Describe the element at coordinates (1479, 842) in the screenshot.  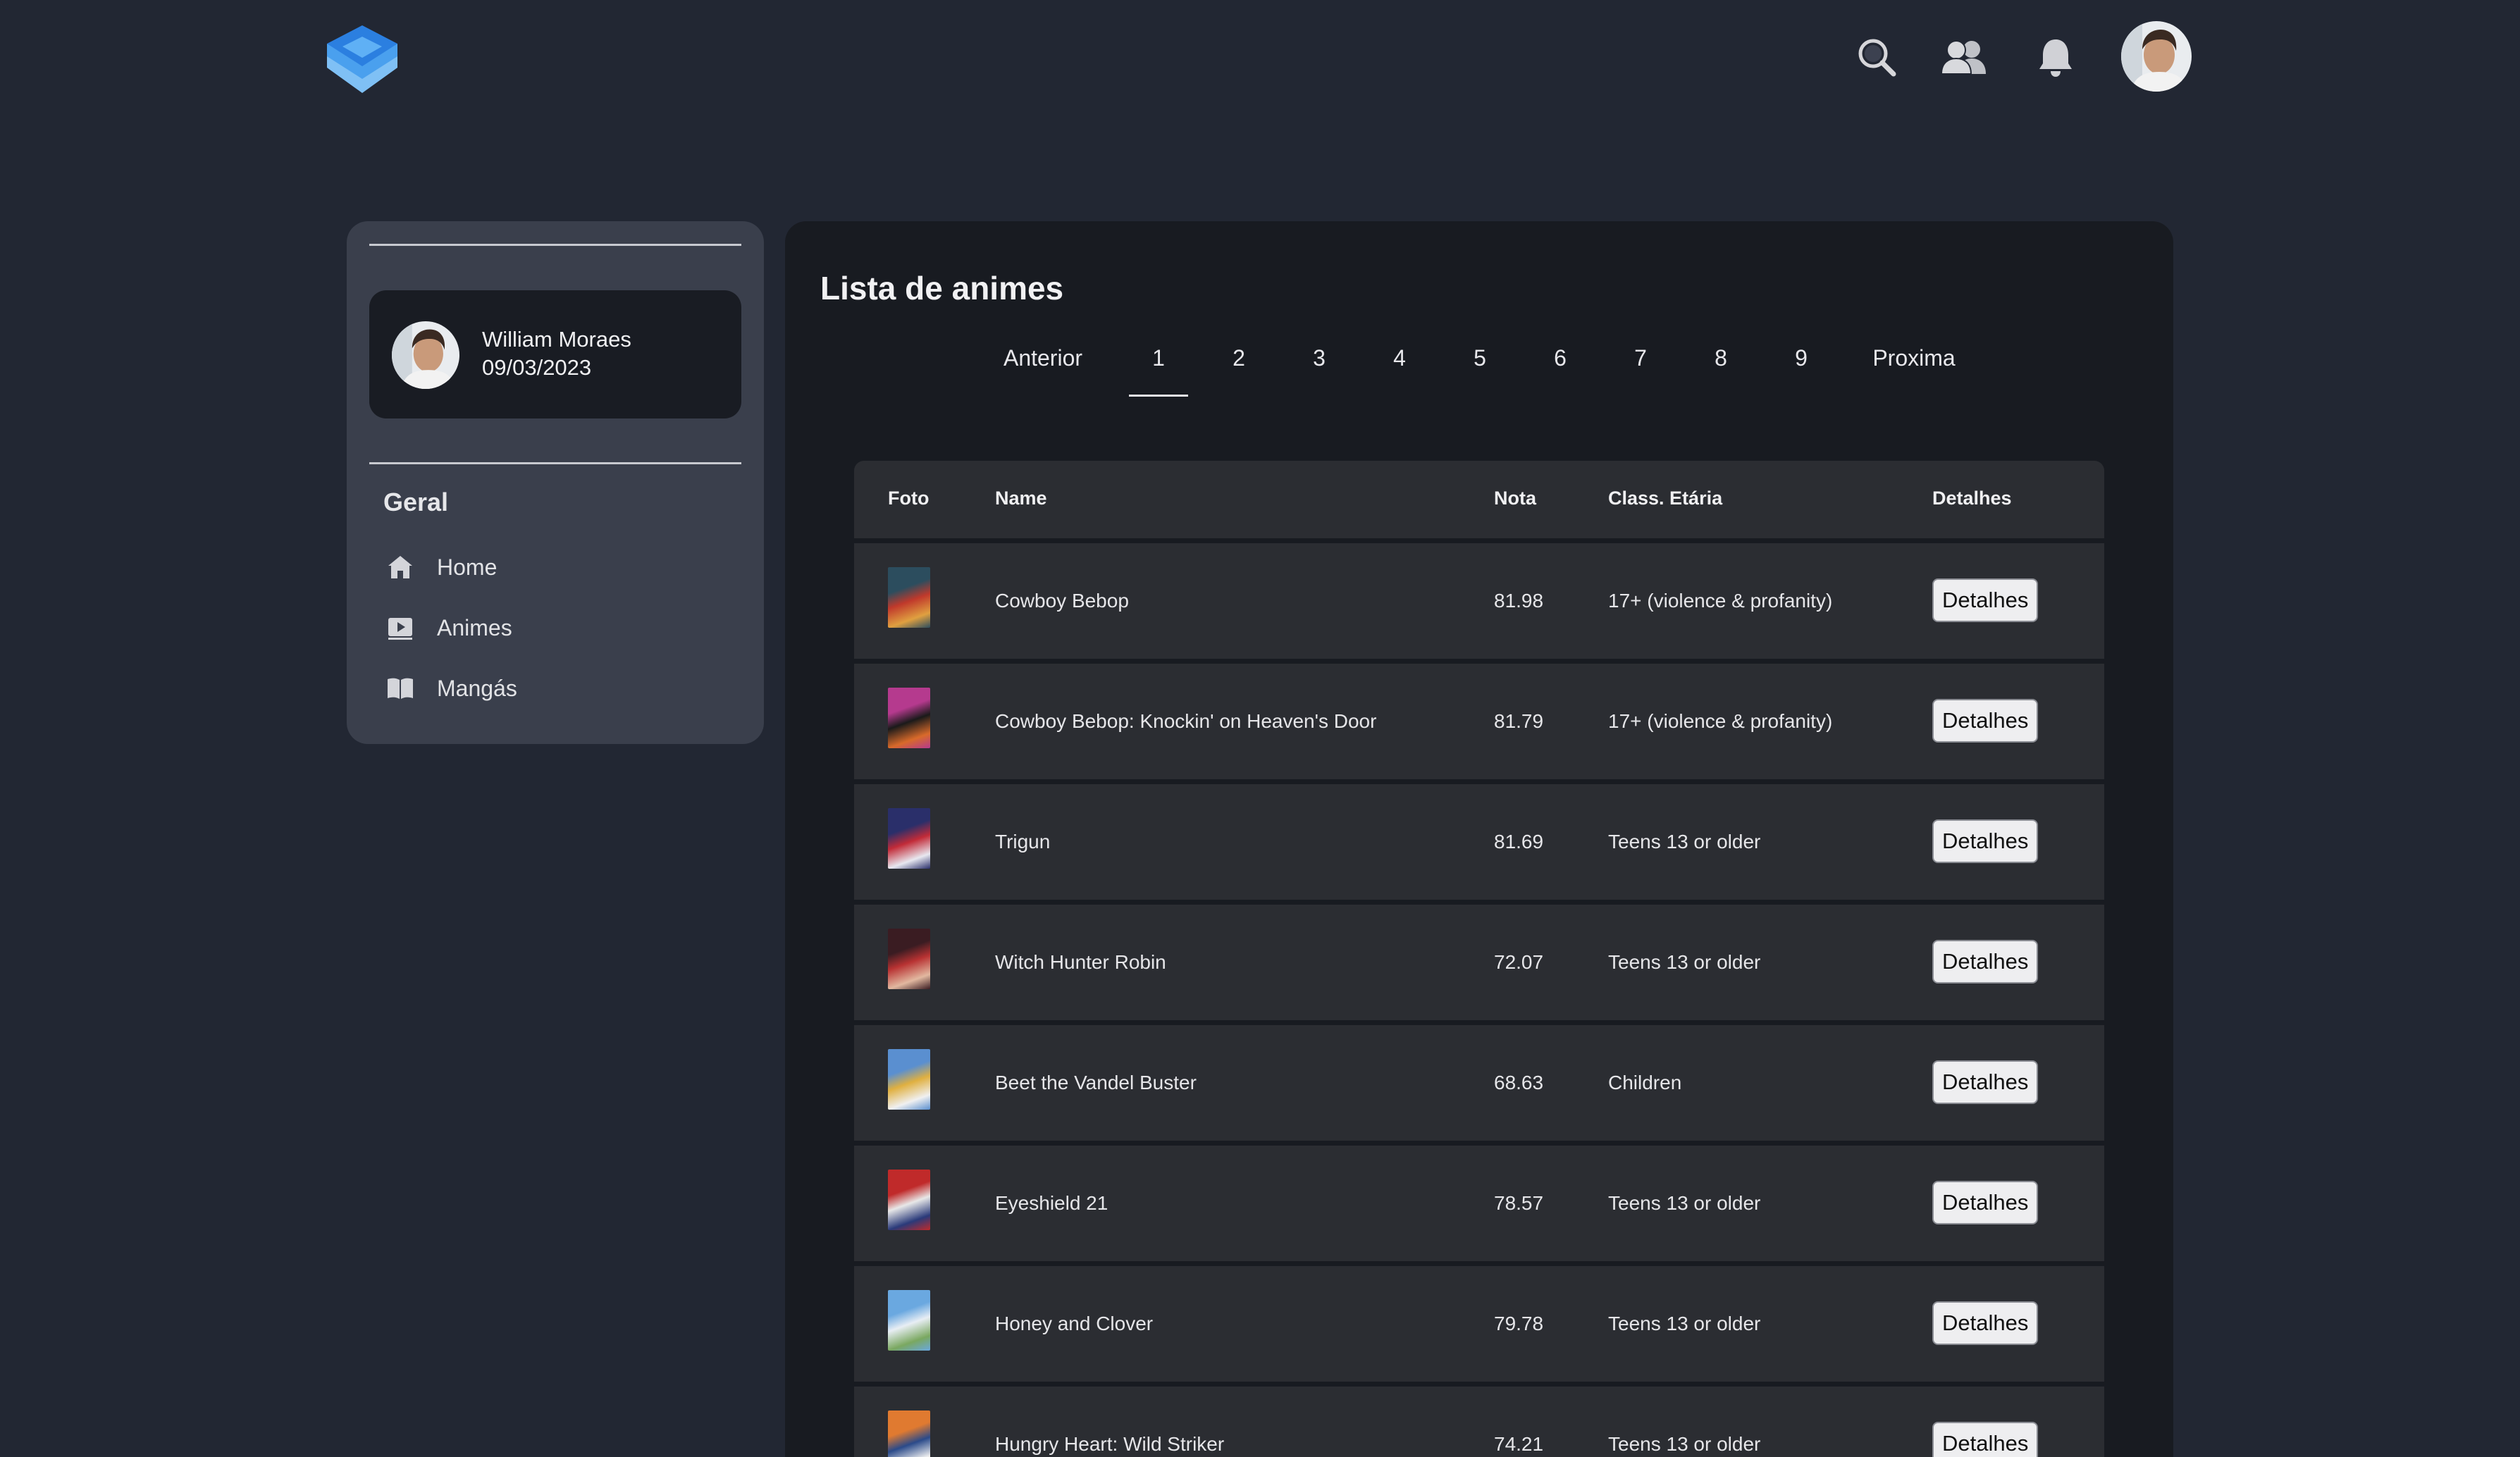
I see `table-row: Trigun 81.69 Teens 13 or older Detalhes` at that location.